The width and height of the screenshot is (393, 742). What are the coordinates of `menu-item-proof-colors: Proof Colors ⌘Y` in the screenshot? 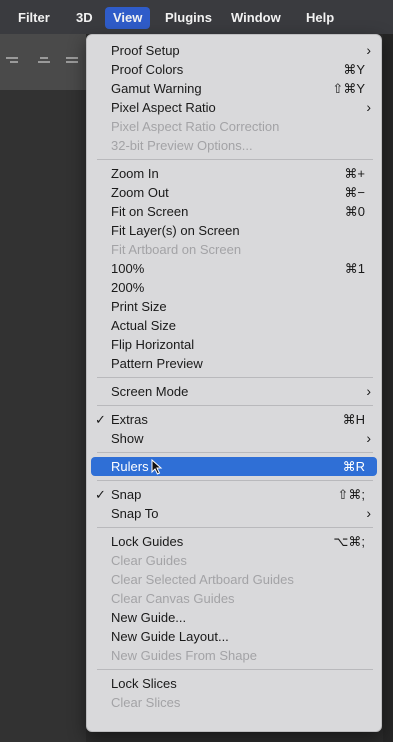 It's located at (234, 69).